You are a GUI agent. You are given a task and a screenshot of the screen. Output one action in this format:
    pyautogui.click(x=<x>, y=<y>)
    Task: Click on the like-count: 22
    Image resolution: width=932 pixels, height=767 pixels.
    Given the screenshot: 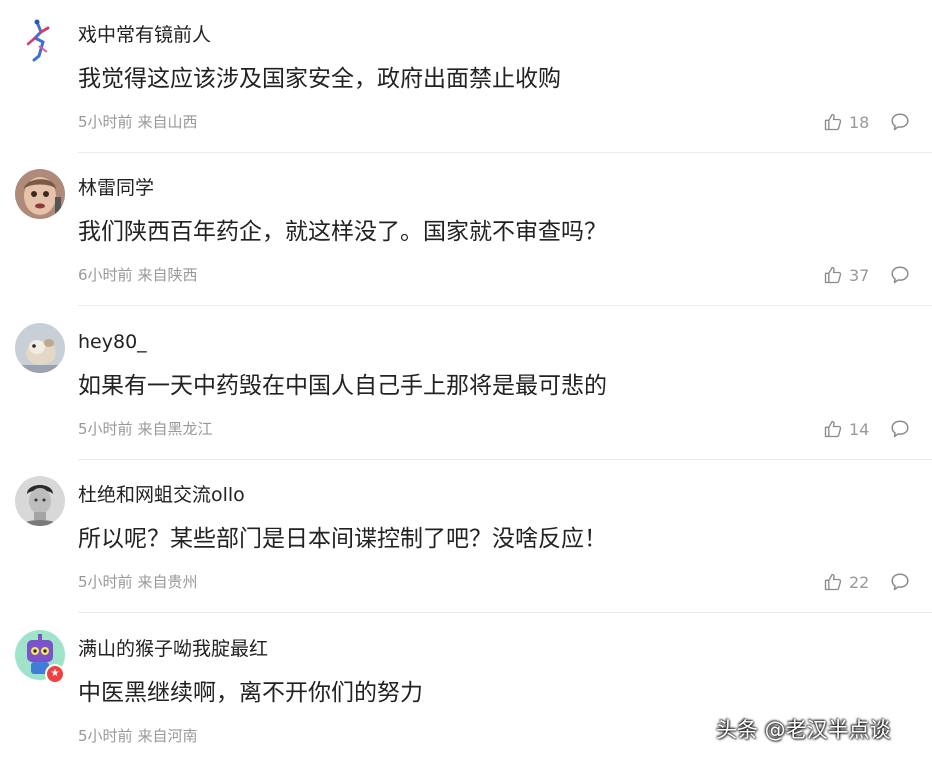 What is the action you would take?
    pyautogui.click(x=859, y=582)
    